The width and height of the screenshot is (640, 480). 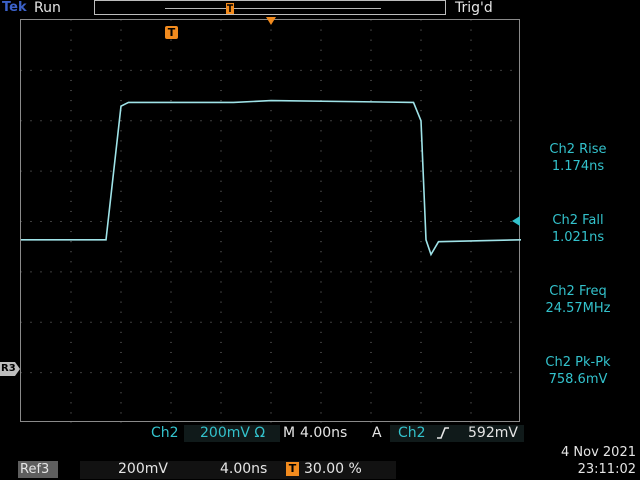 I want to click on volts-per-div: 200mV Ω, so click(x=232, y=433).